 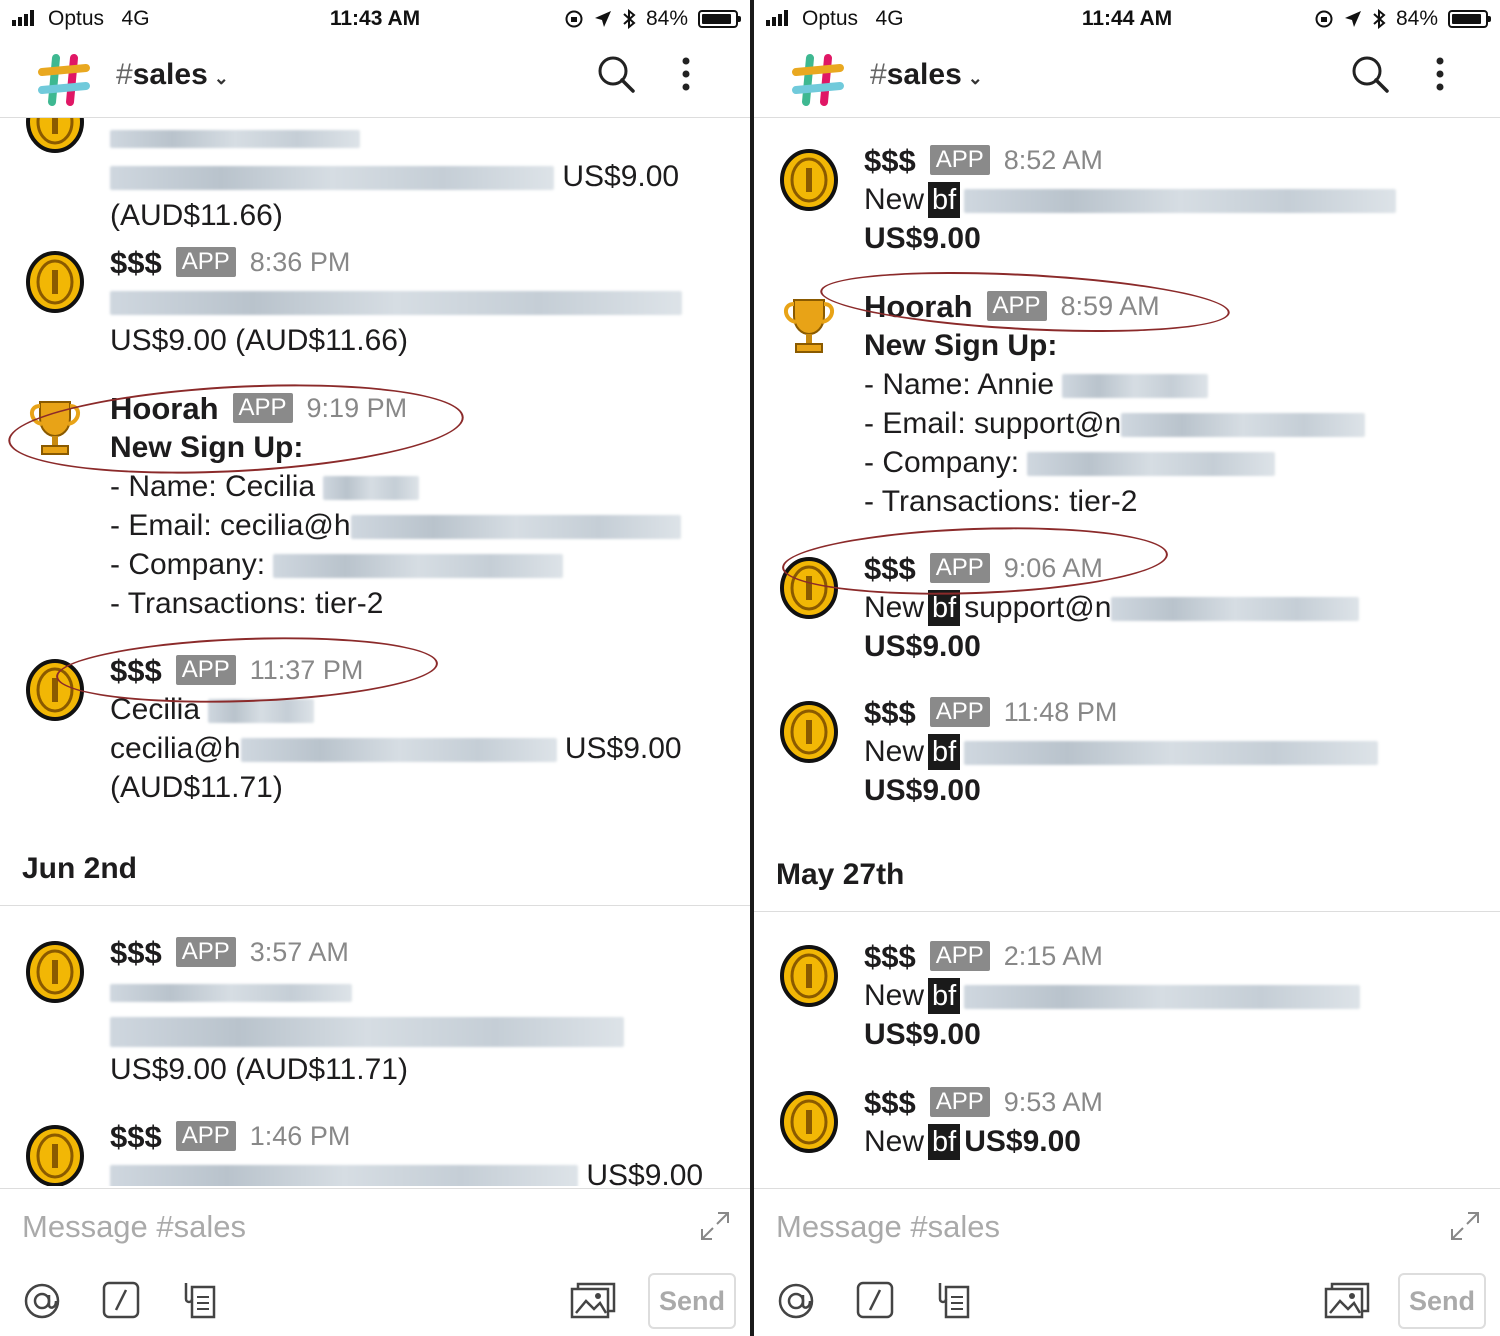 What do you see at coordinates (299, 952) in the screenshot?
I see `timestamp: 3:57 AM` at bounding box center [299, 952].